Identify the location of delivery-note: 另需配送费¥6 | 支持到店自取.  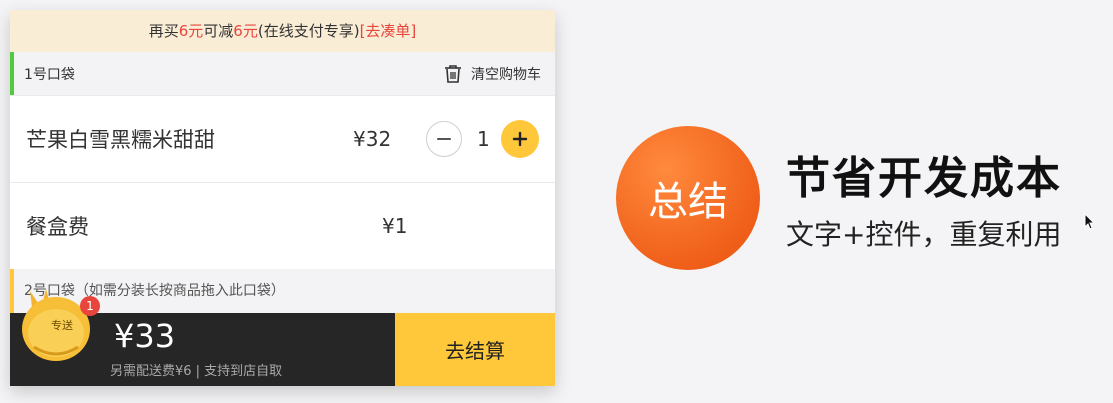
(196, 371).